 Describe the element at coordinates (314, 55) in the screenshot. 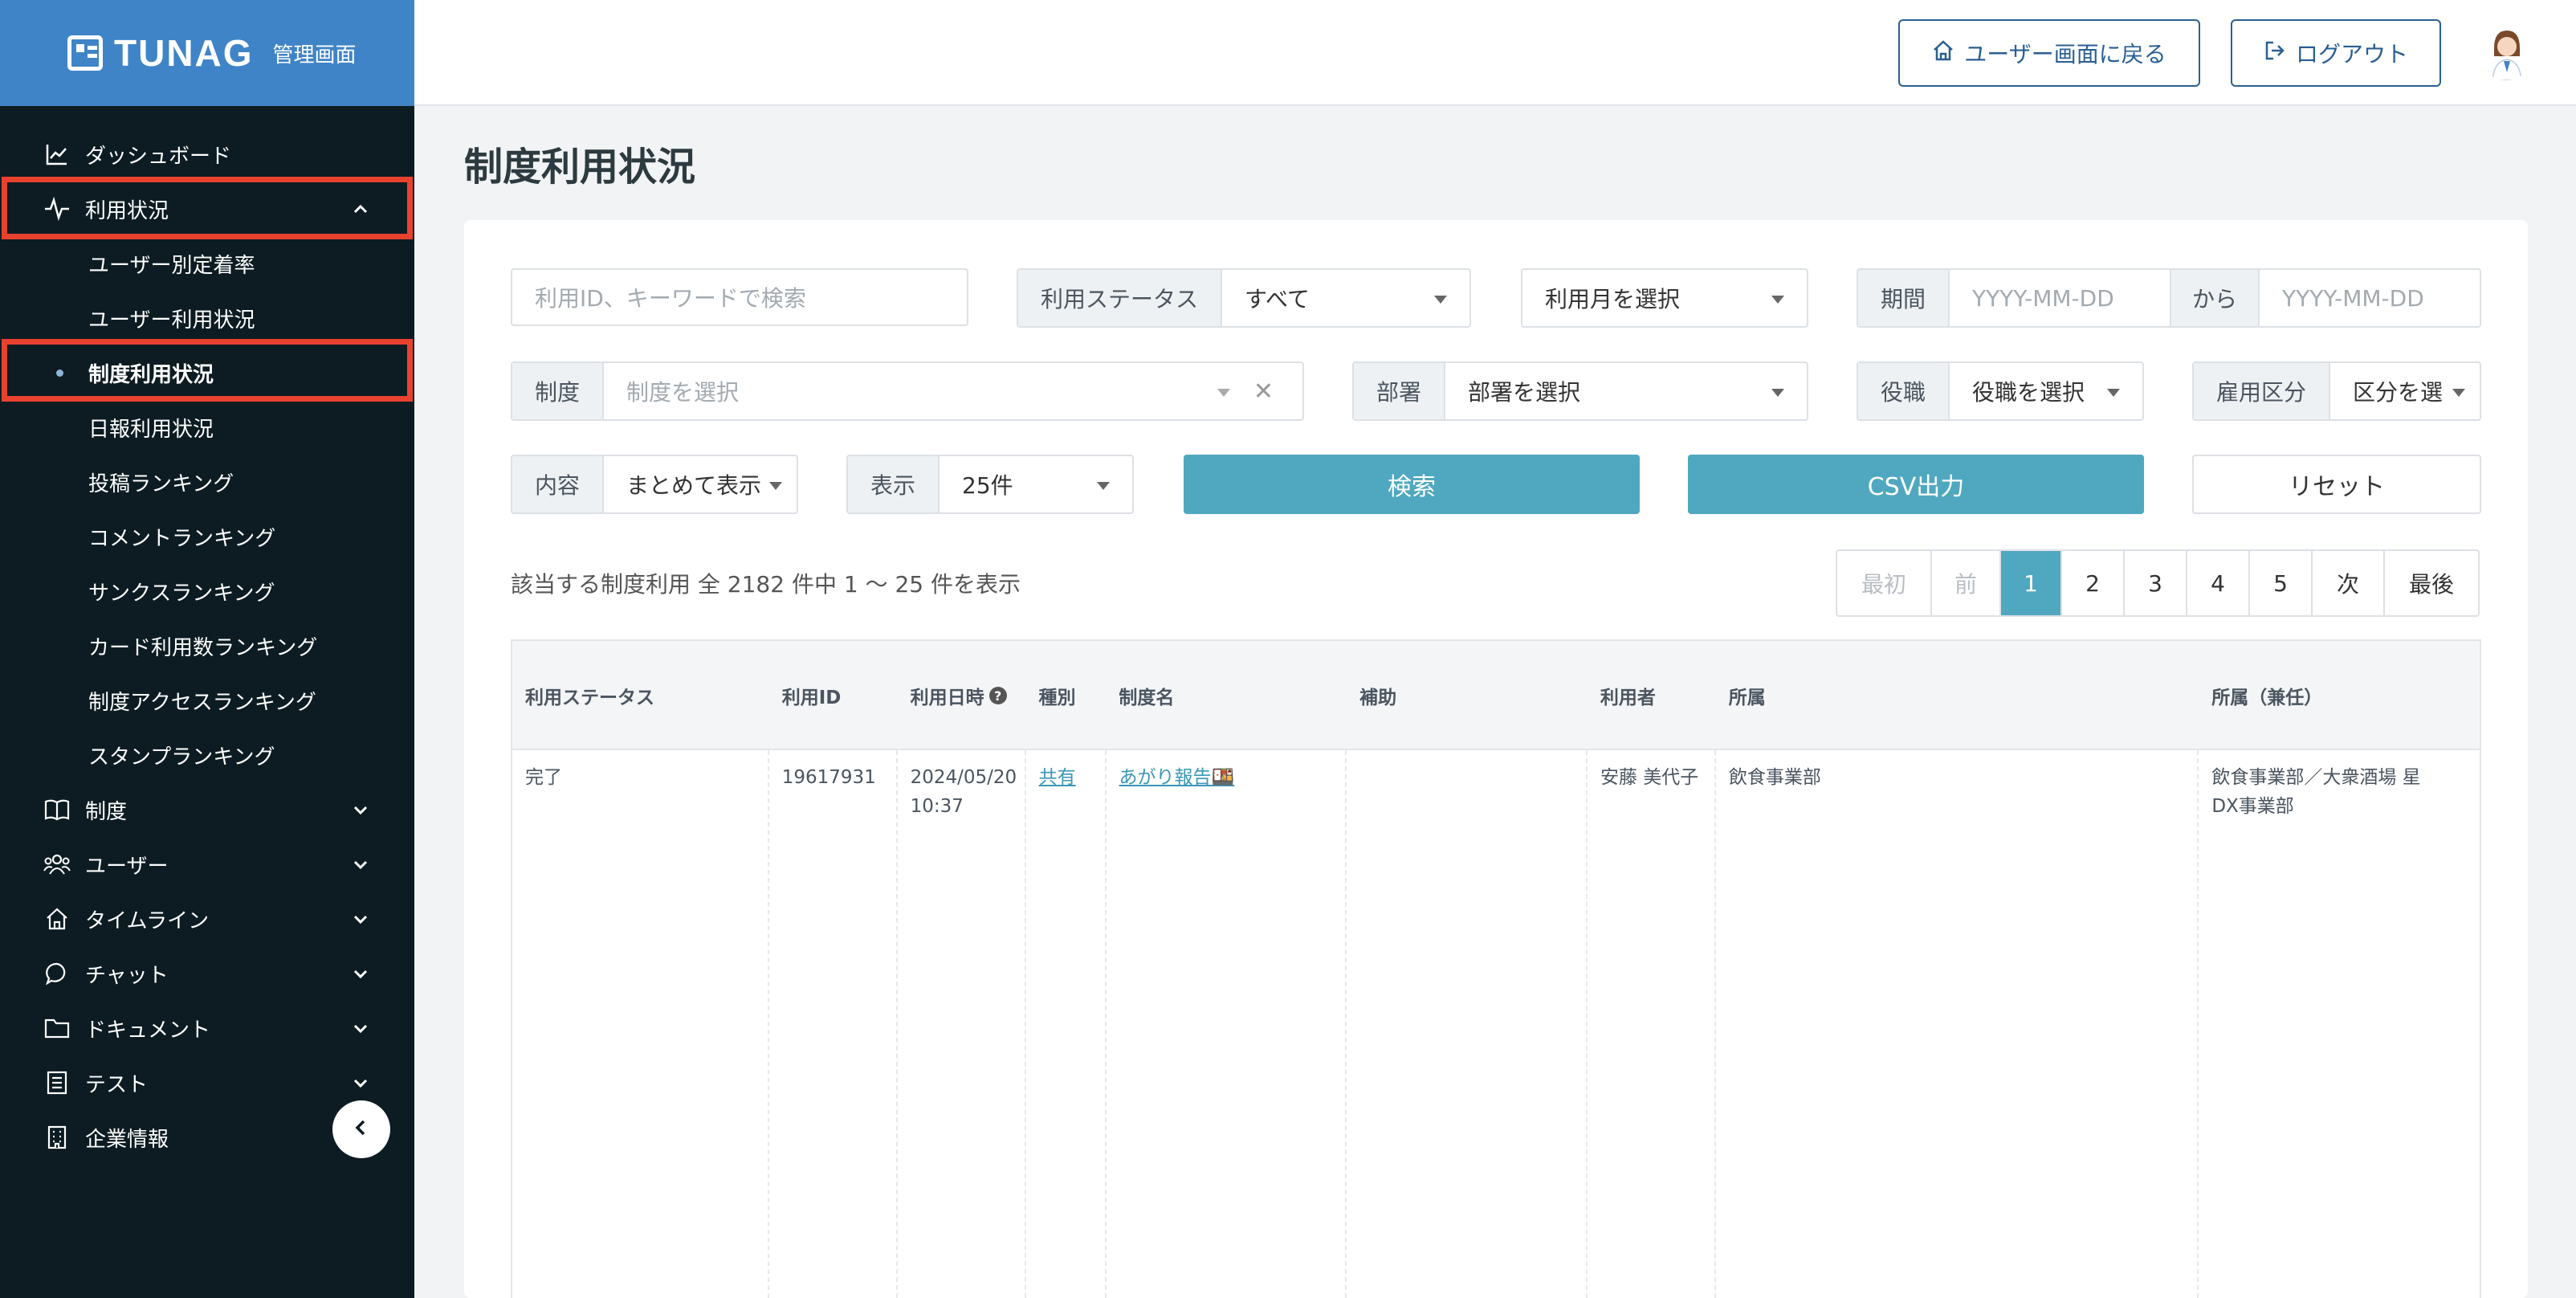

I see `brand-subtitle: 管理画面` at that location.